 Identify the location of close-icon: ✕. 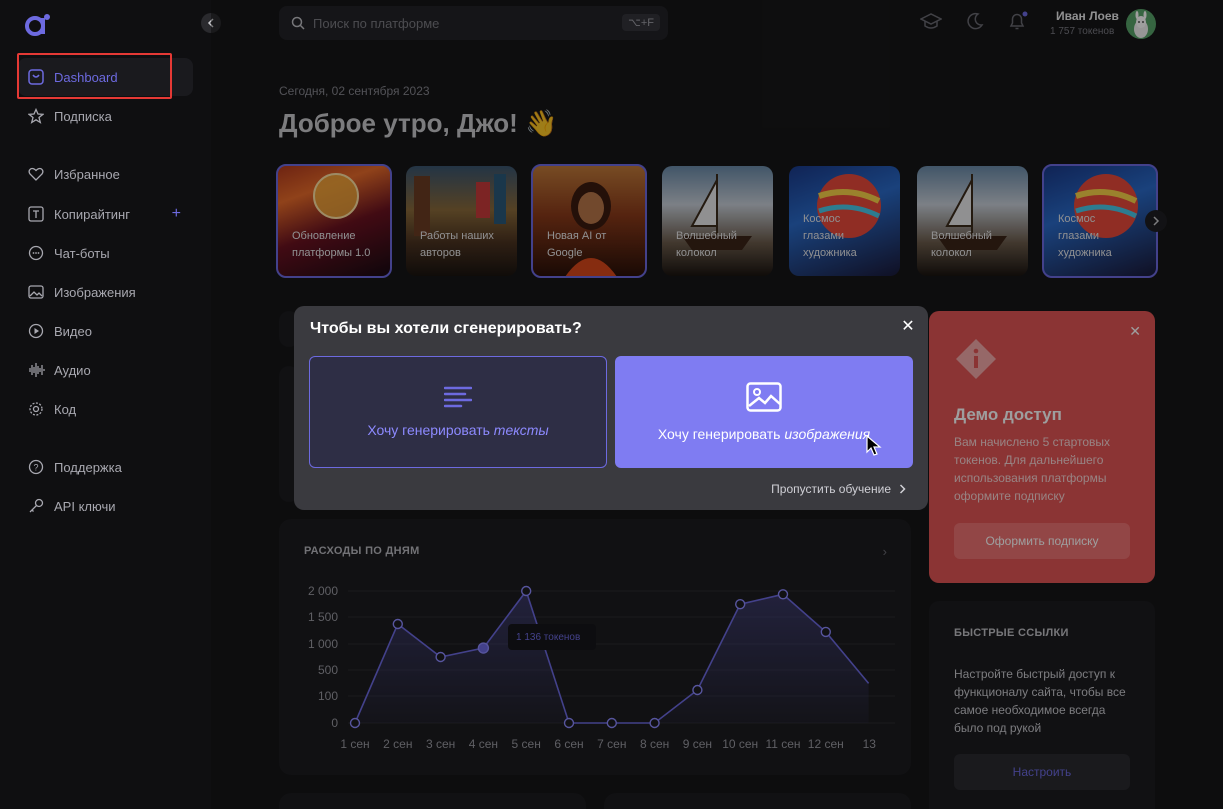
(908, 326).